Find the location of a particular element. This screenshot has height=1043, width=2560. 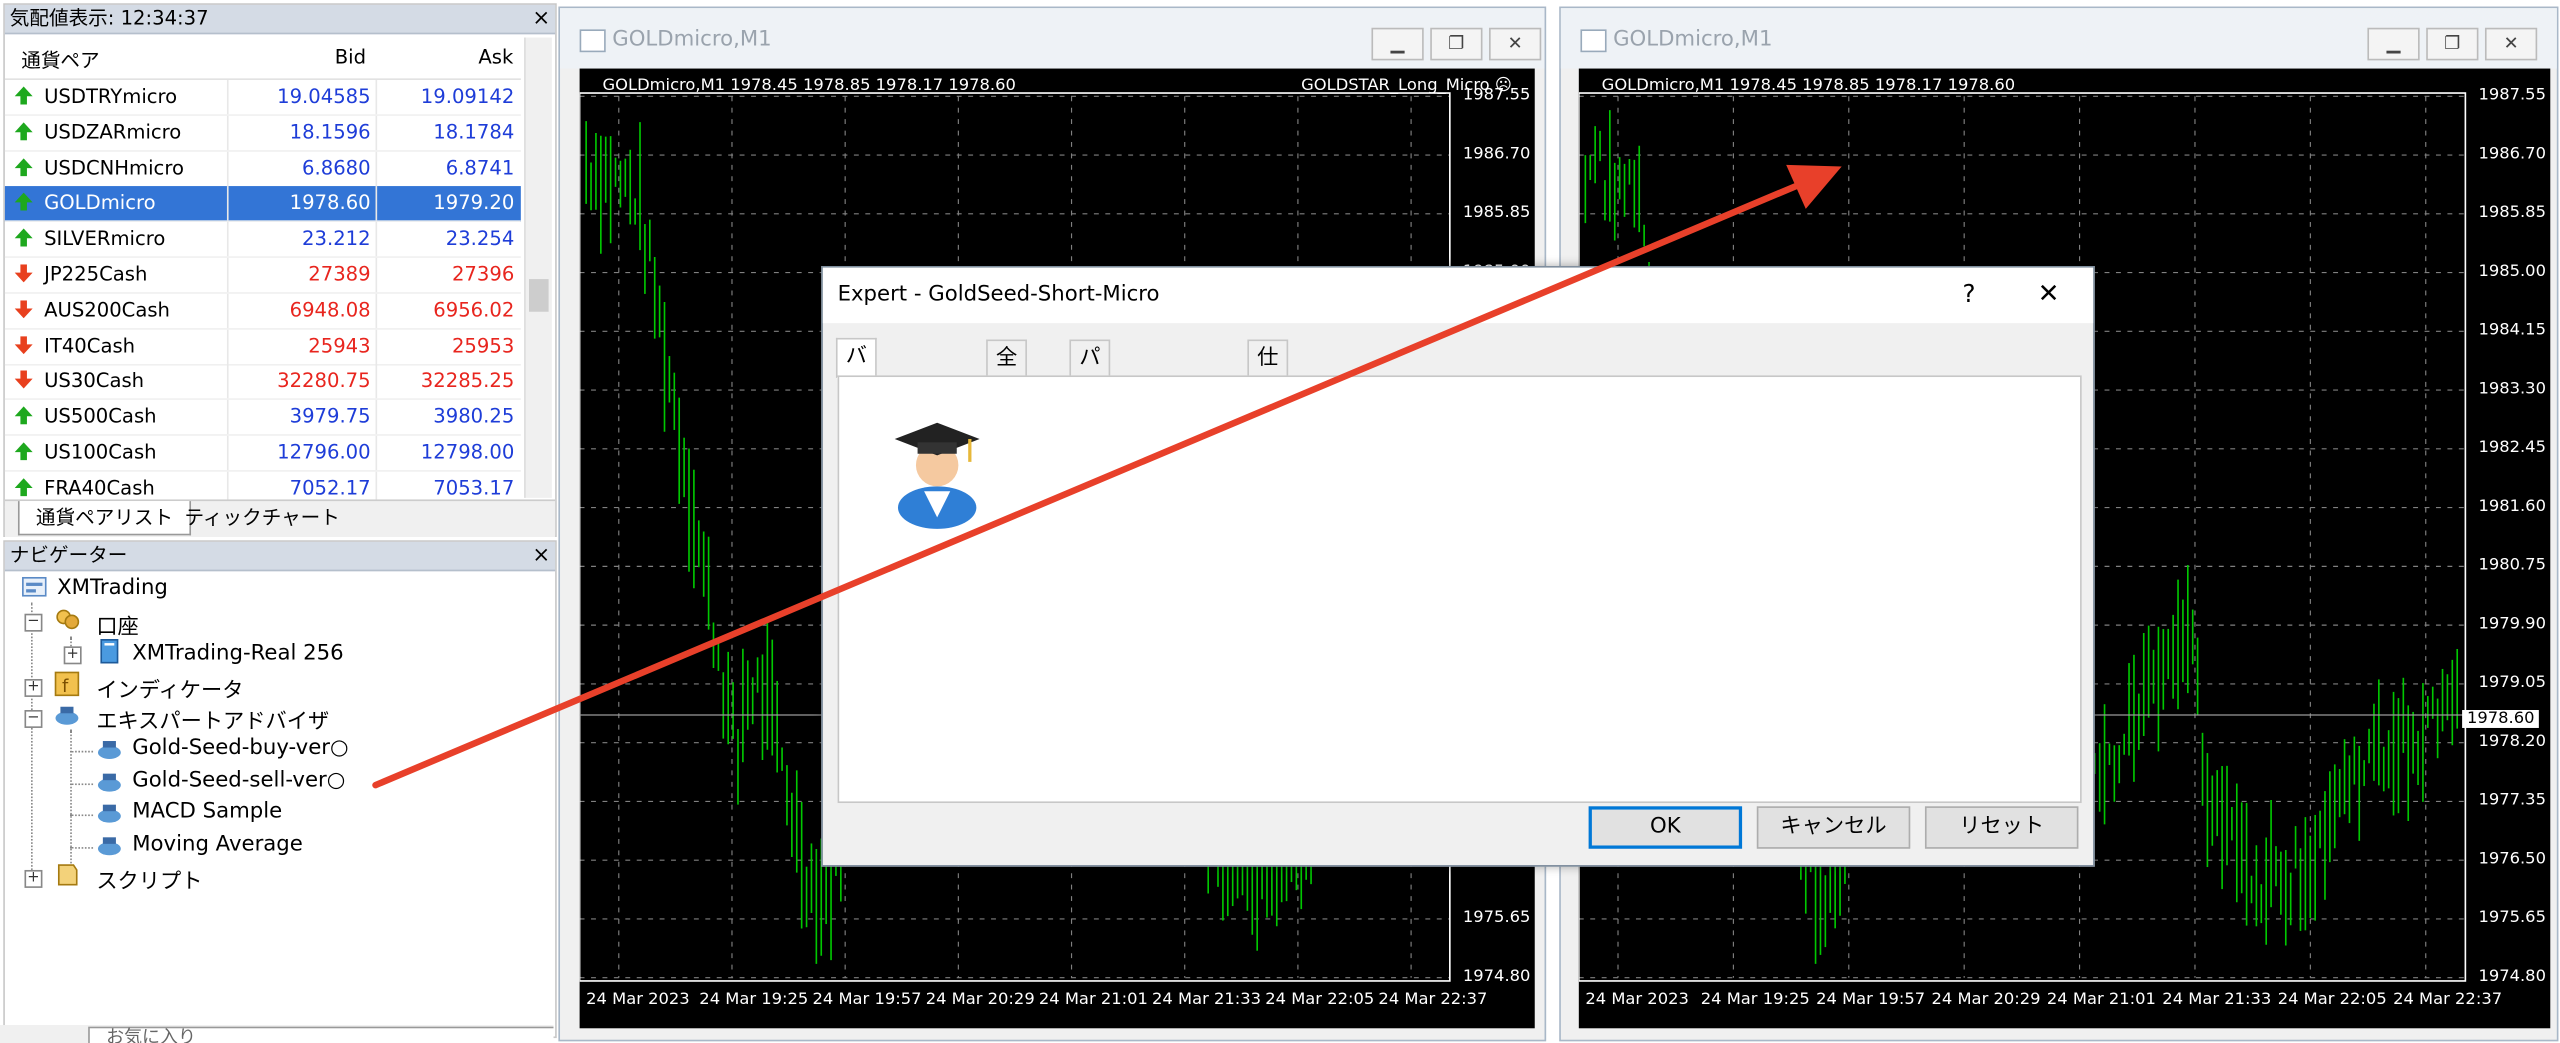

nav-scripts-label: スクリプト is located at coordinates (149, 878).